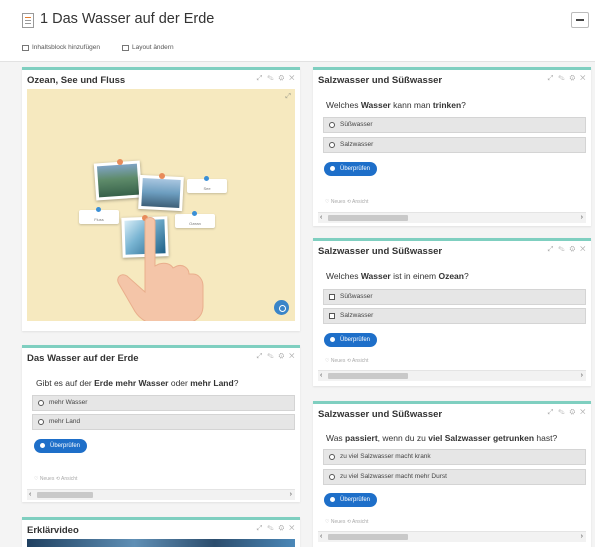  Describe the element at coordinates (207, 188) in the screenshot. I see `hotspot-label: See` at that location.